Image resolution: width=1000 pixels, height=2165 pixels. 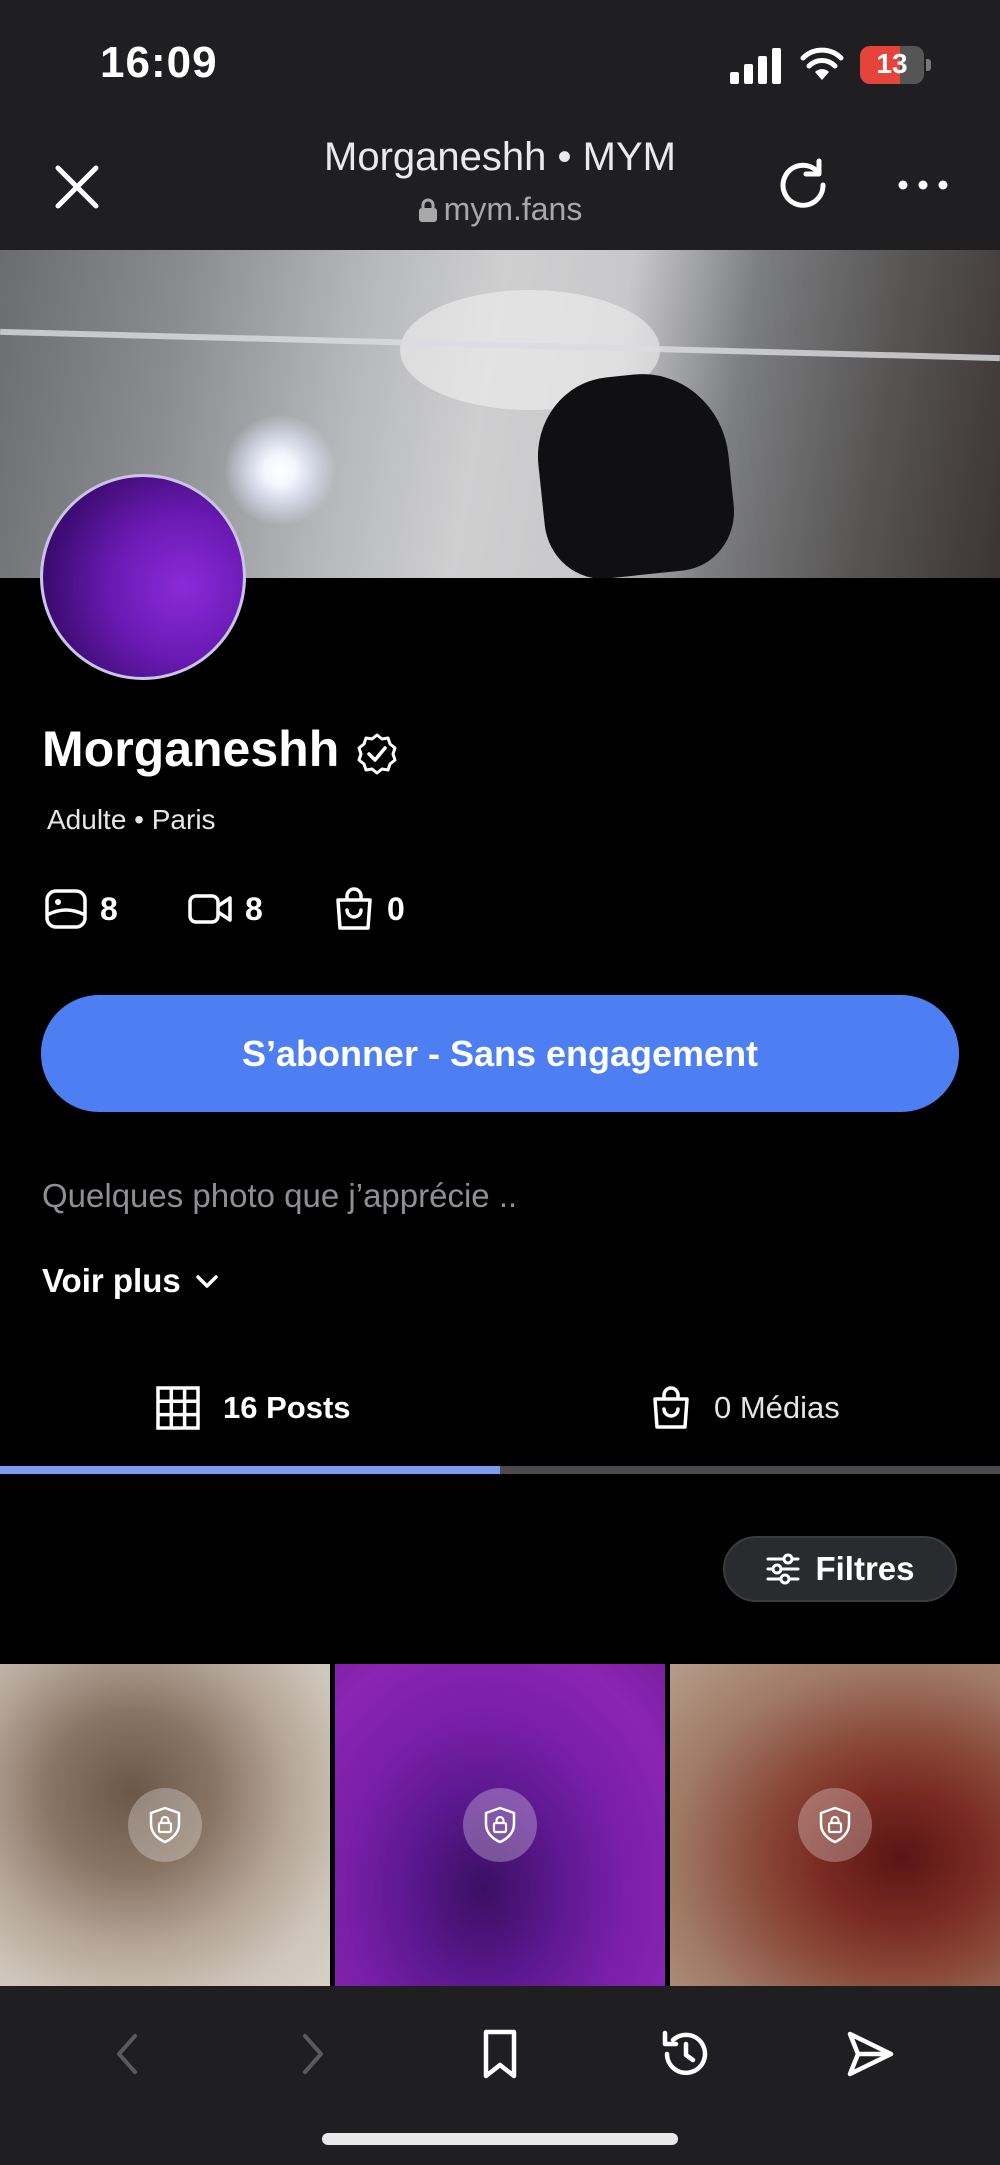 I want to click on profile-bio: Quelques photo que j’apprécie .., so click(x=280, y=1195).